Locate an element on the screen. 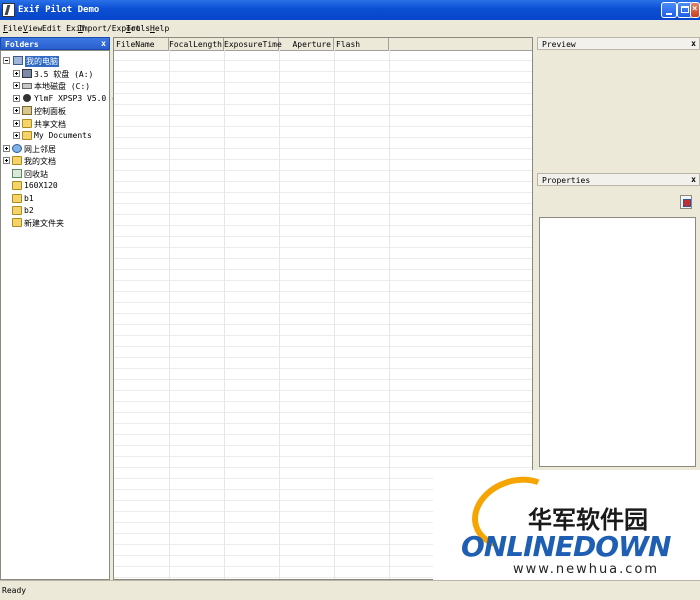 This screenshot has width=700, height=600. tree-item-label: 本地磁盘 (C:) is located at coordinates (62, 86).